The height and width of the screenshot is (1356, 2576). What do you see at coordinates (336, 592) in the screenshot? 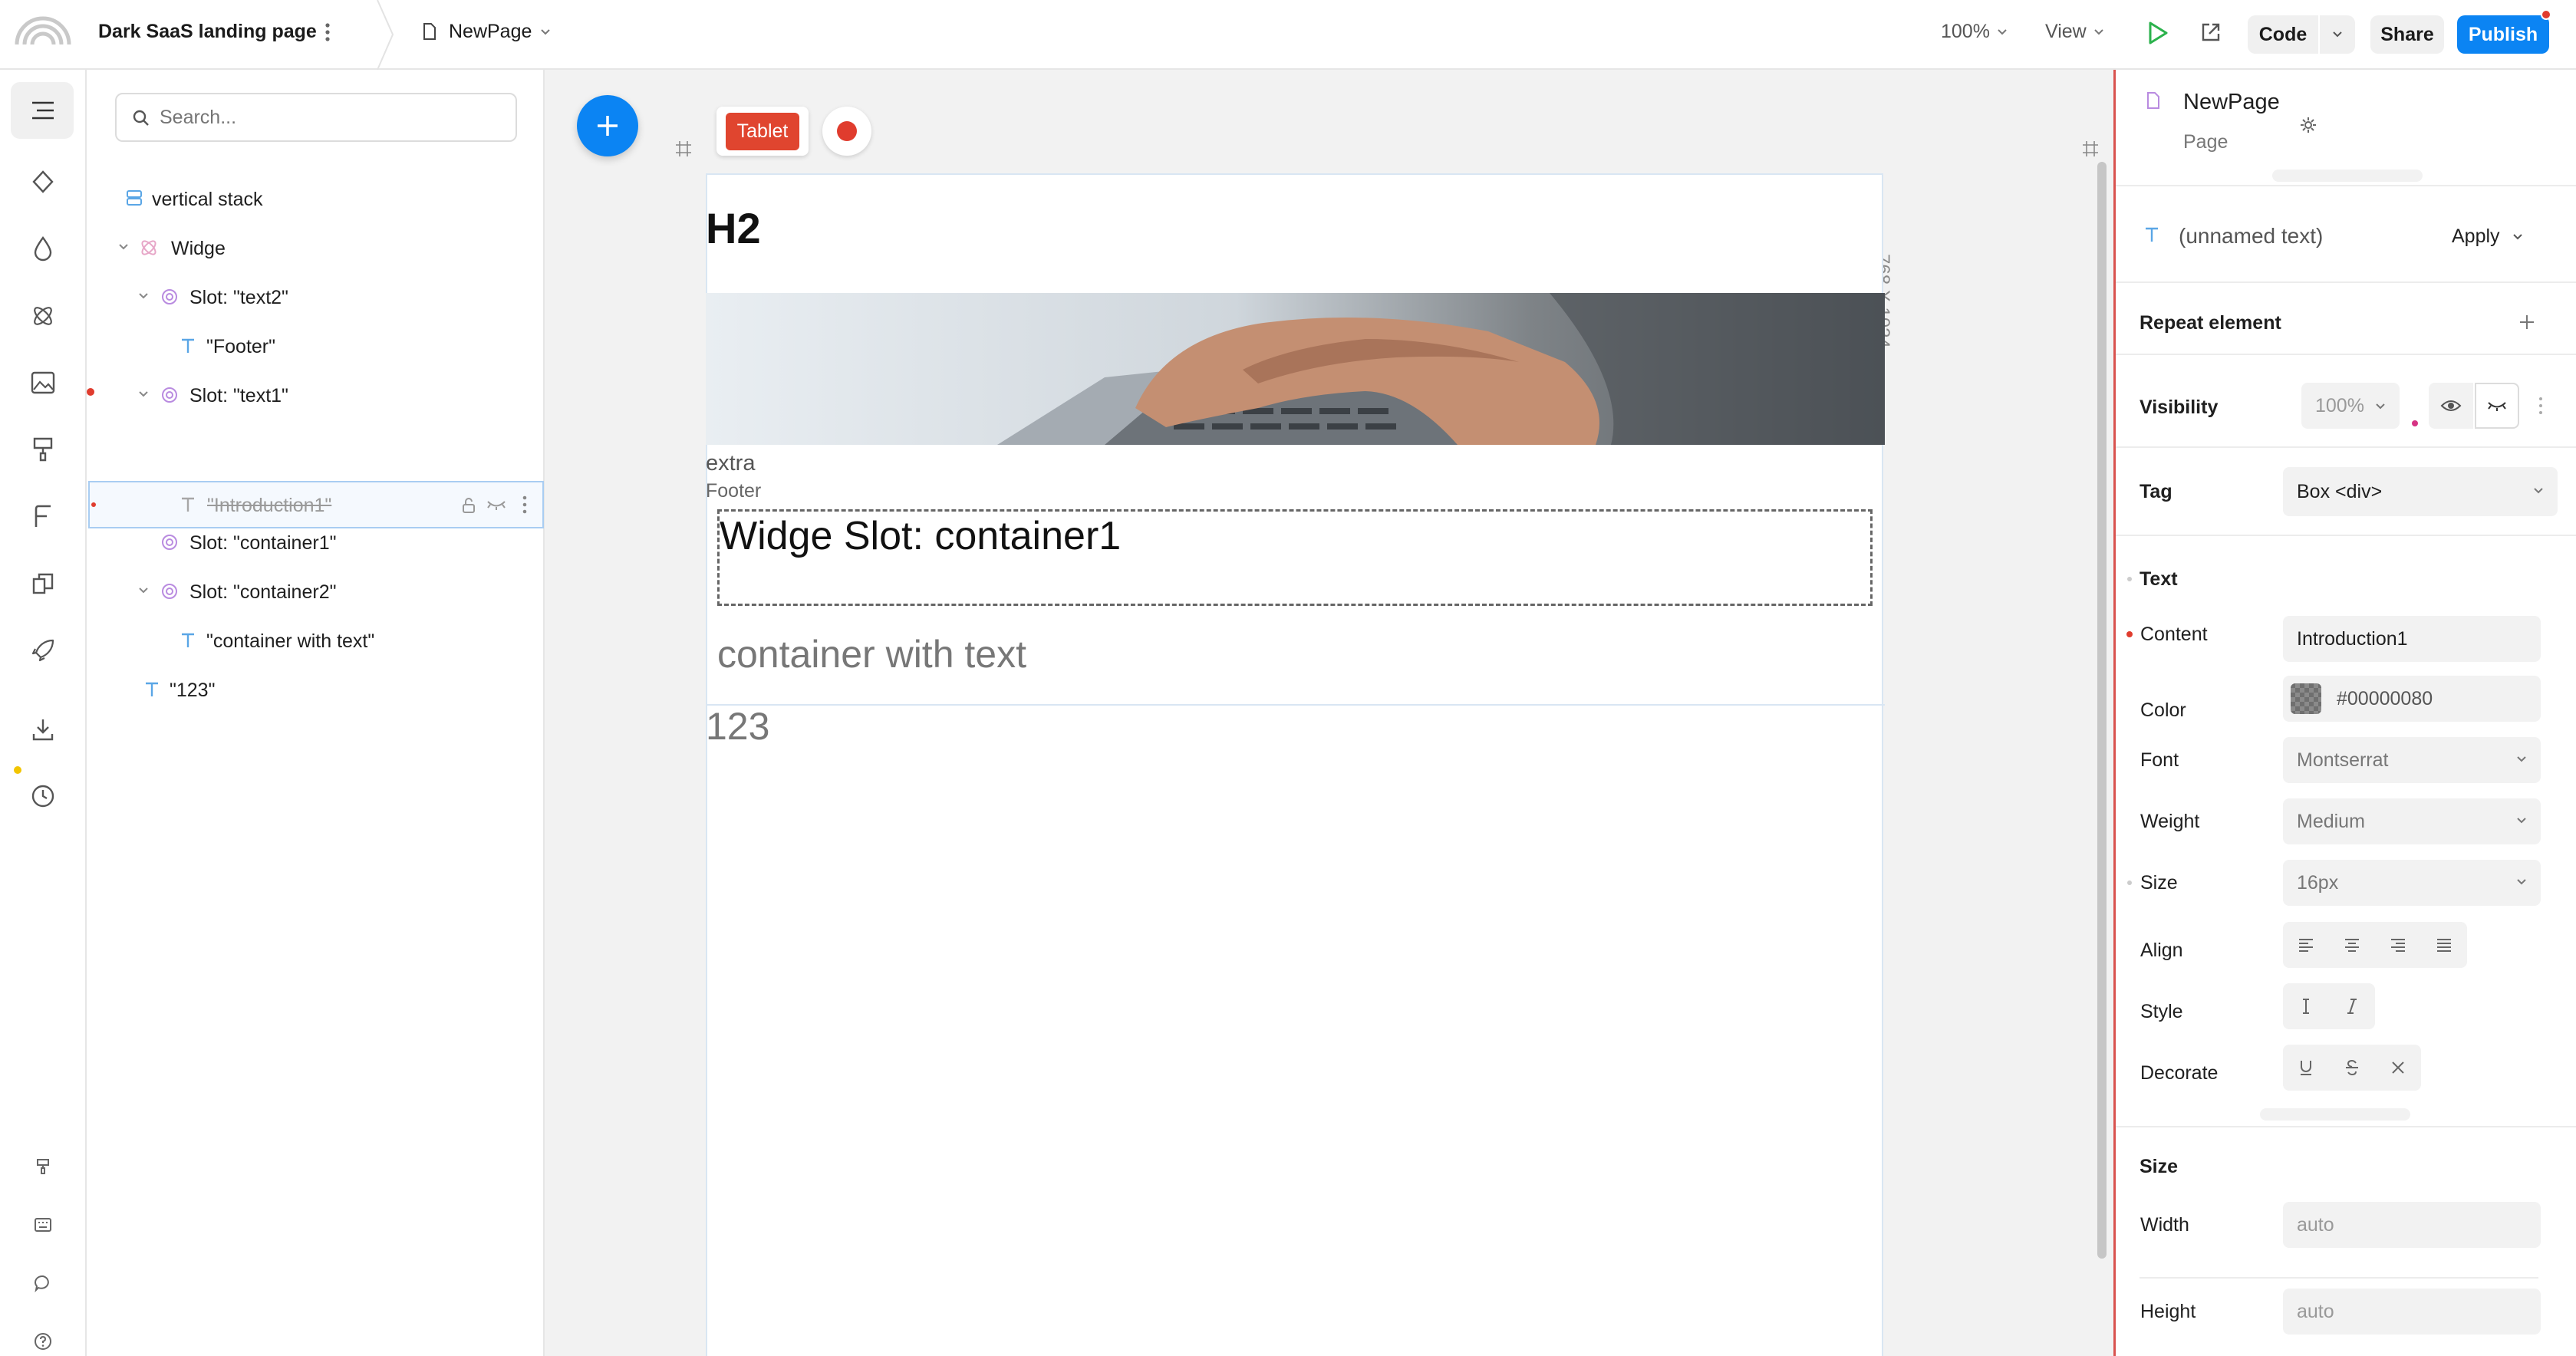
I see `layer-row: Slot: "container2"` at bounding box center [336, 592].